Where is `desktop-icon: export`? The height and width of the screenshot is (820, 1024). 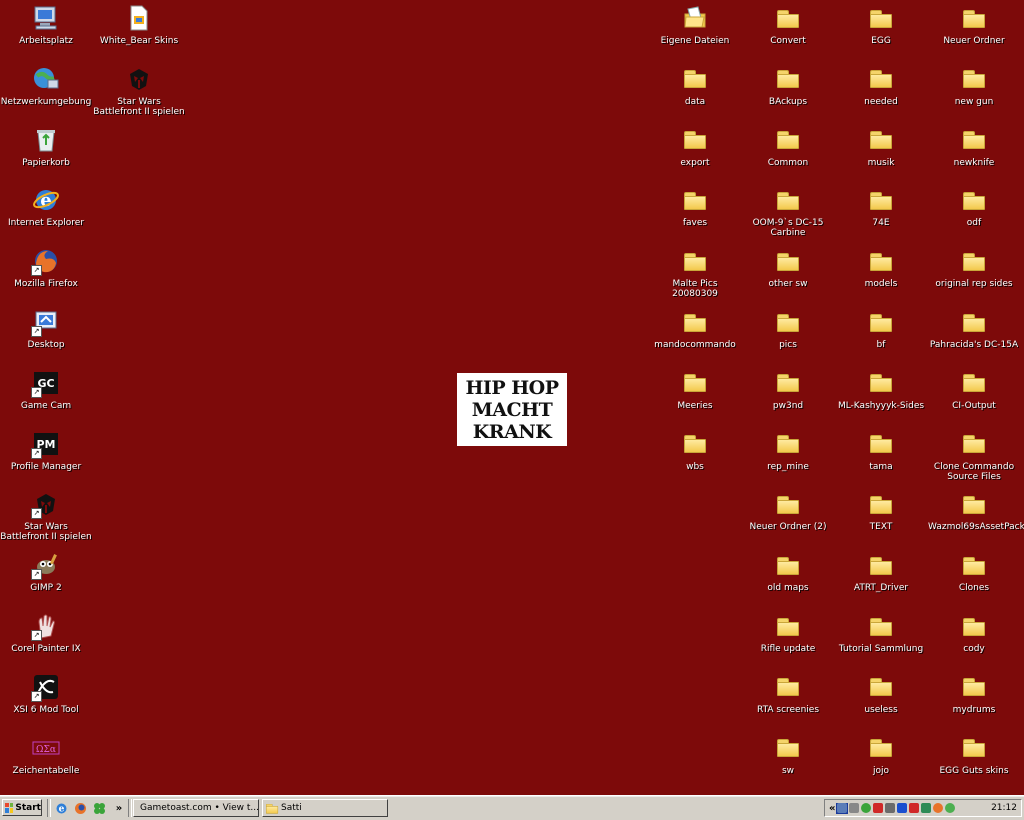
desktop-icon: export is located at coordinates (695, 146).